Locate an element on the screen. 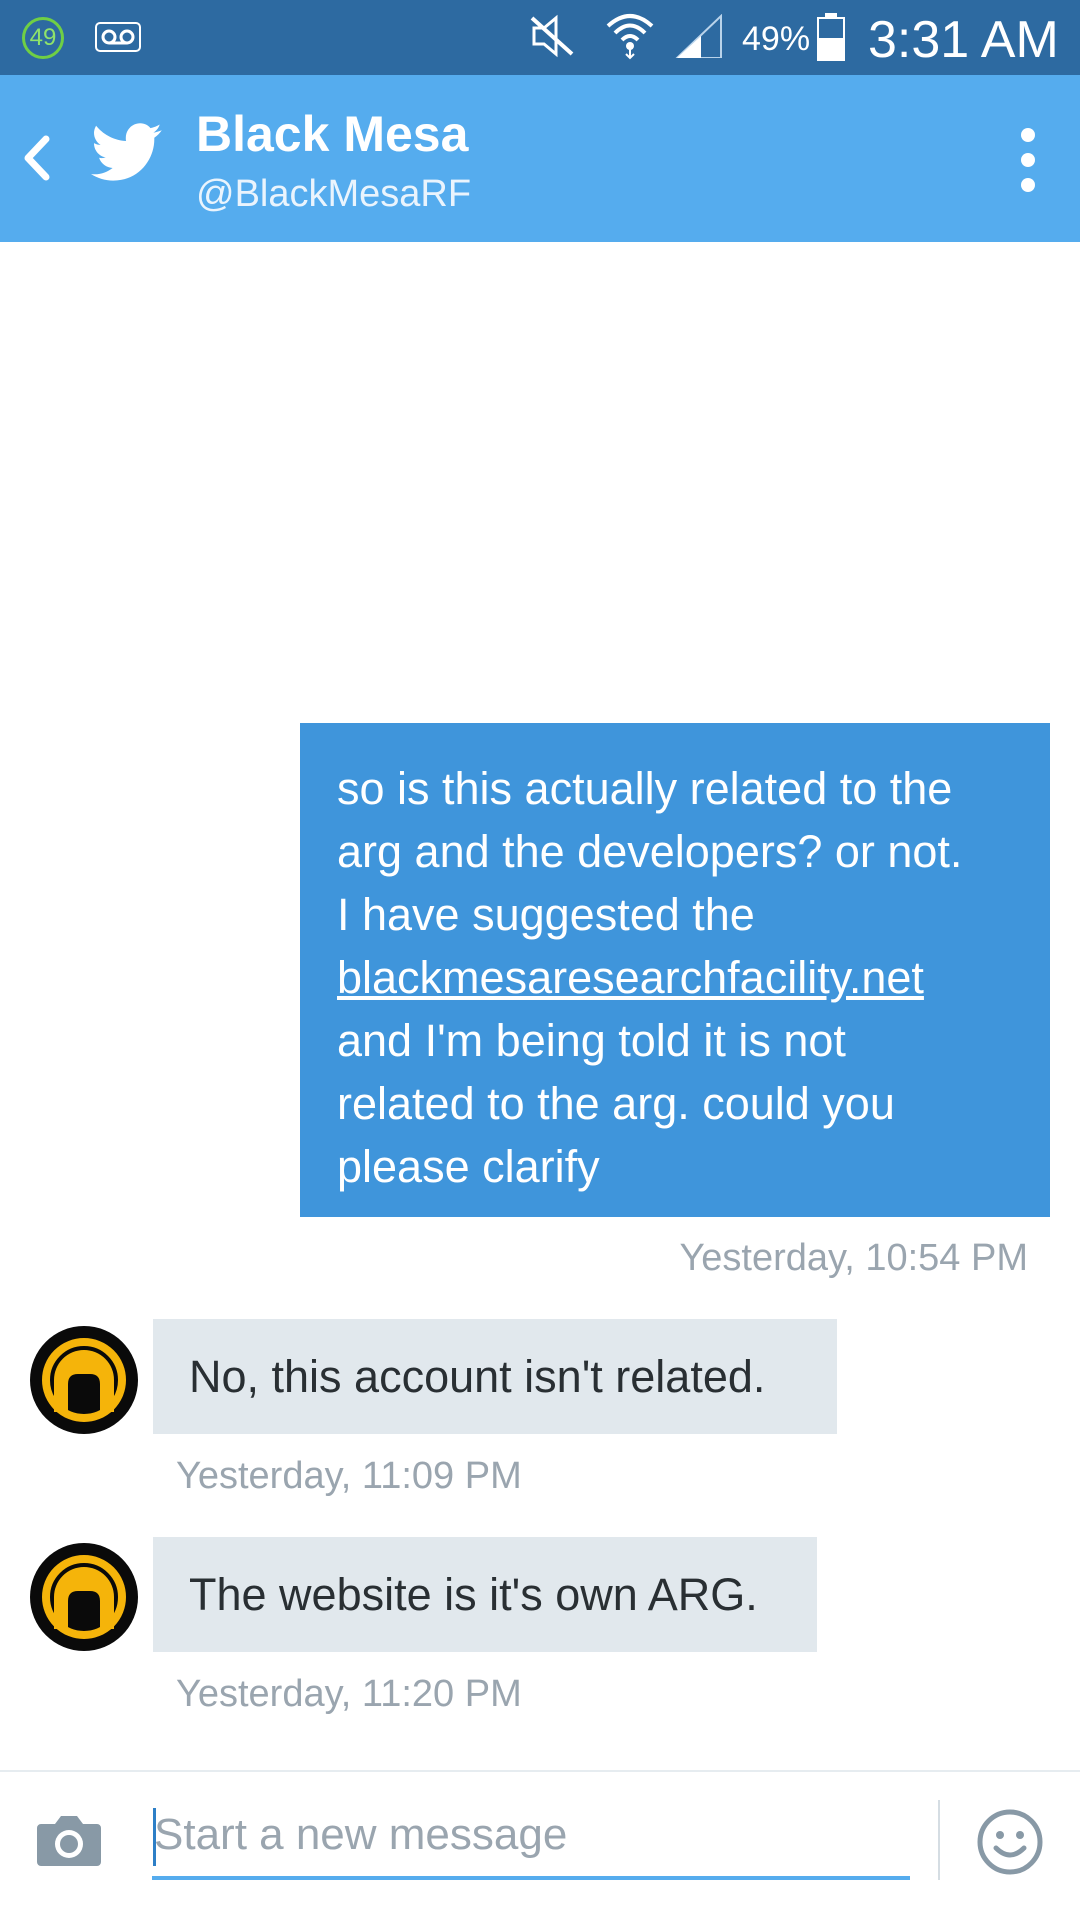  conversation-header: Black Mesa @BlackMesaRF is located at coordinates (540, 158).